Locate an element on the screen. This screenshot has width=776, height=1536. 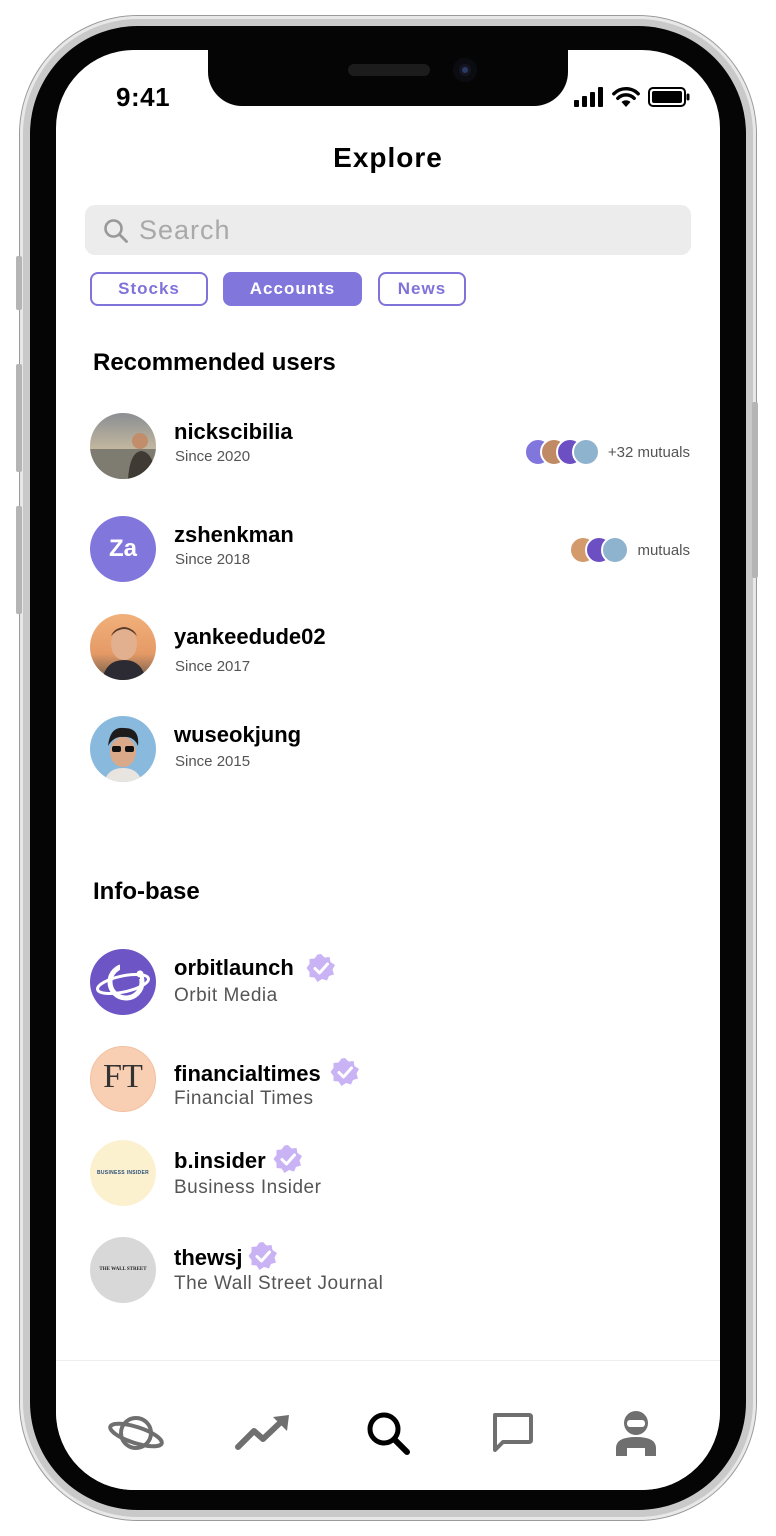
ft-logo-text: FT is located at coordinates (123, 1076).